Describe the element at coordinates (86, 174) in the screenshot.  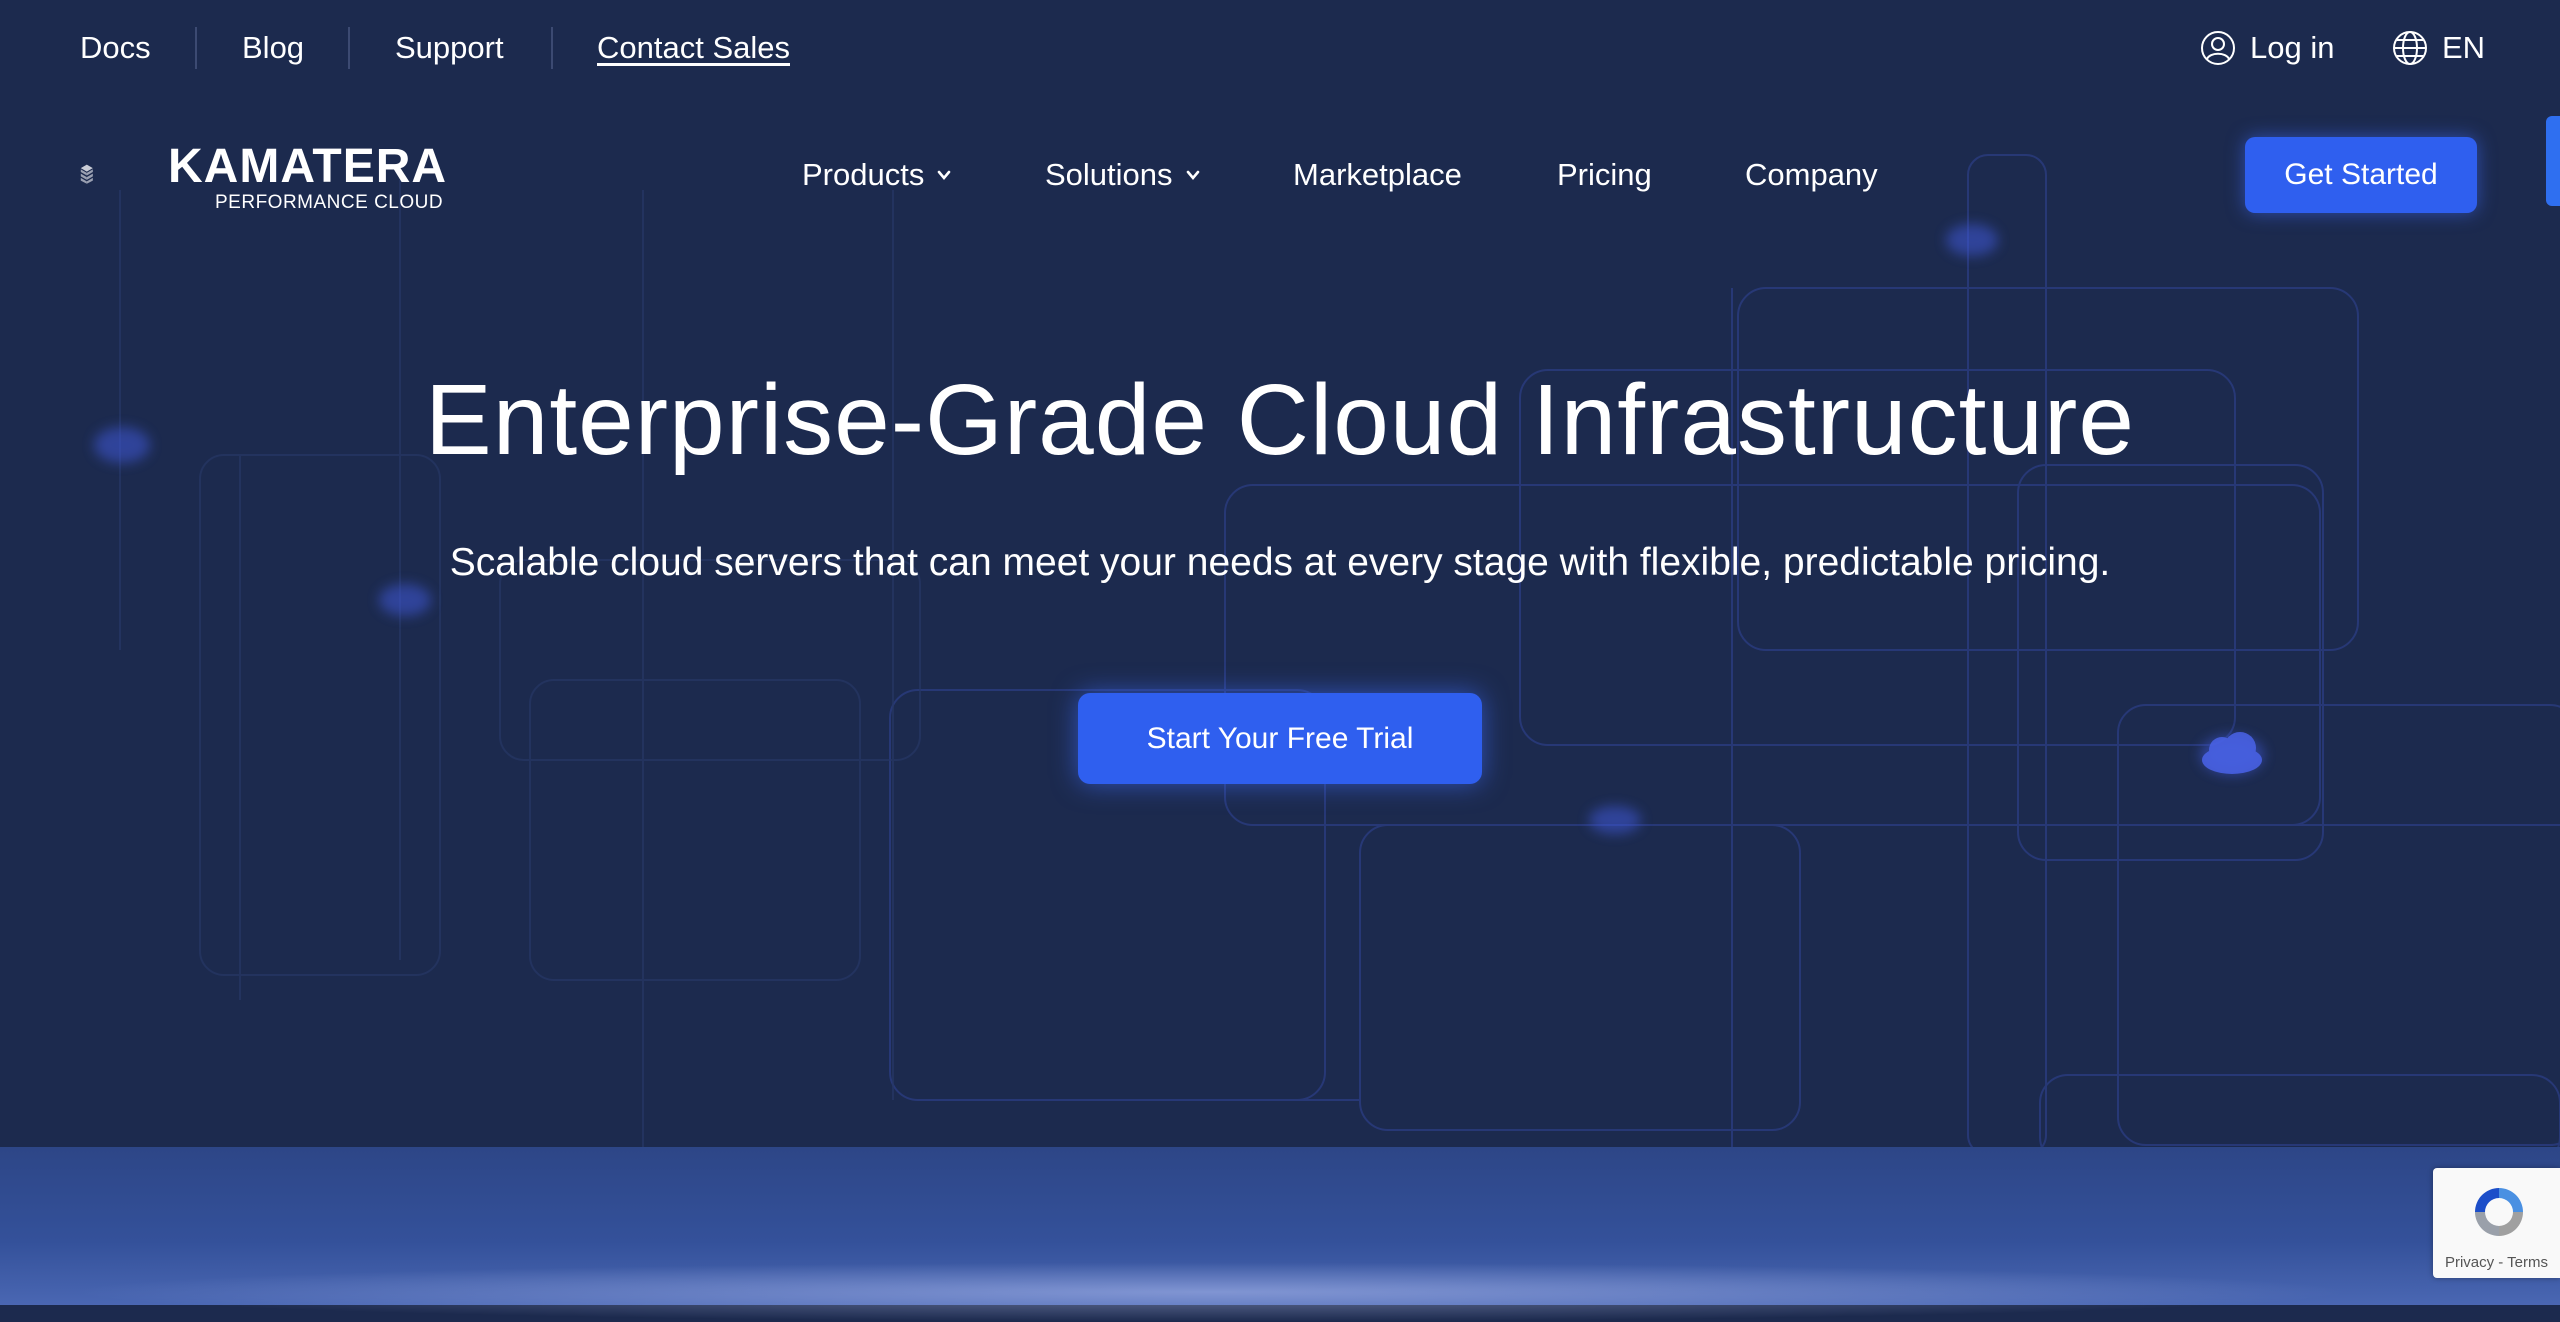
I see `kamatera-logo-mark` at that location.